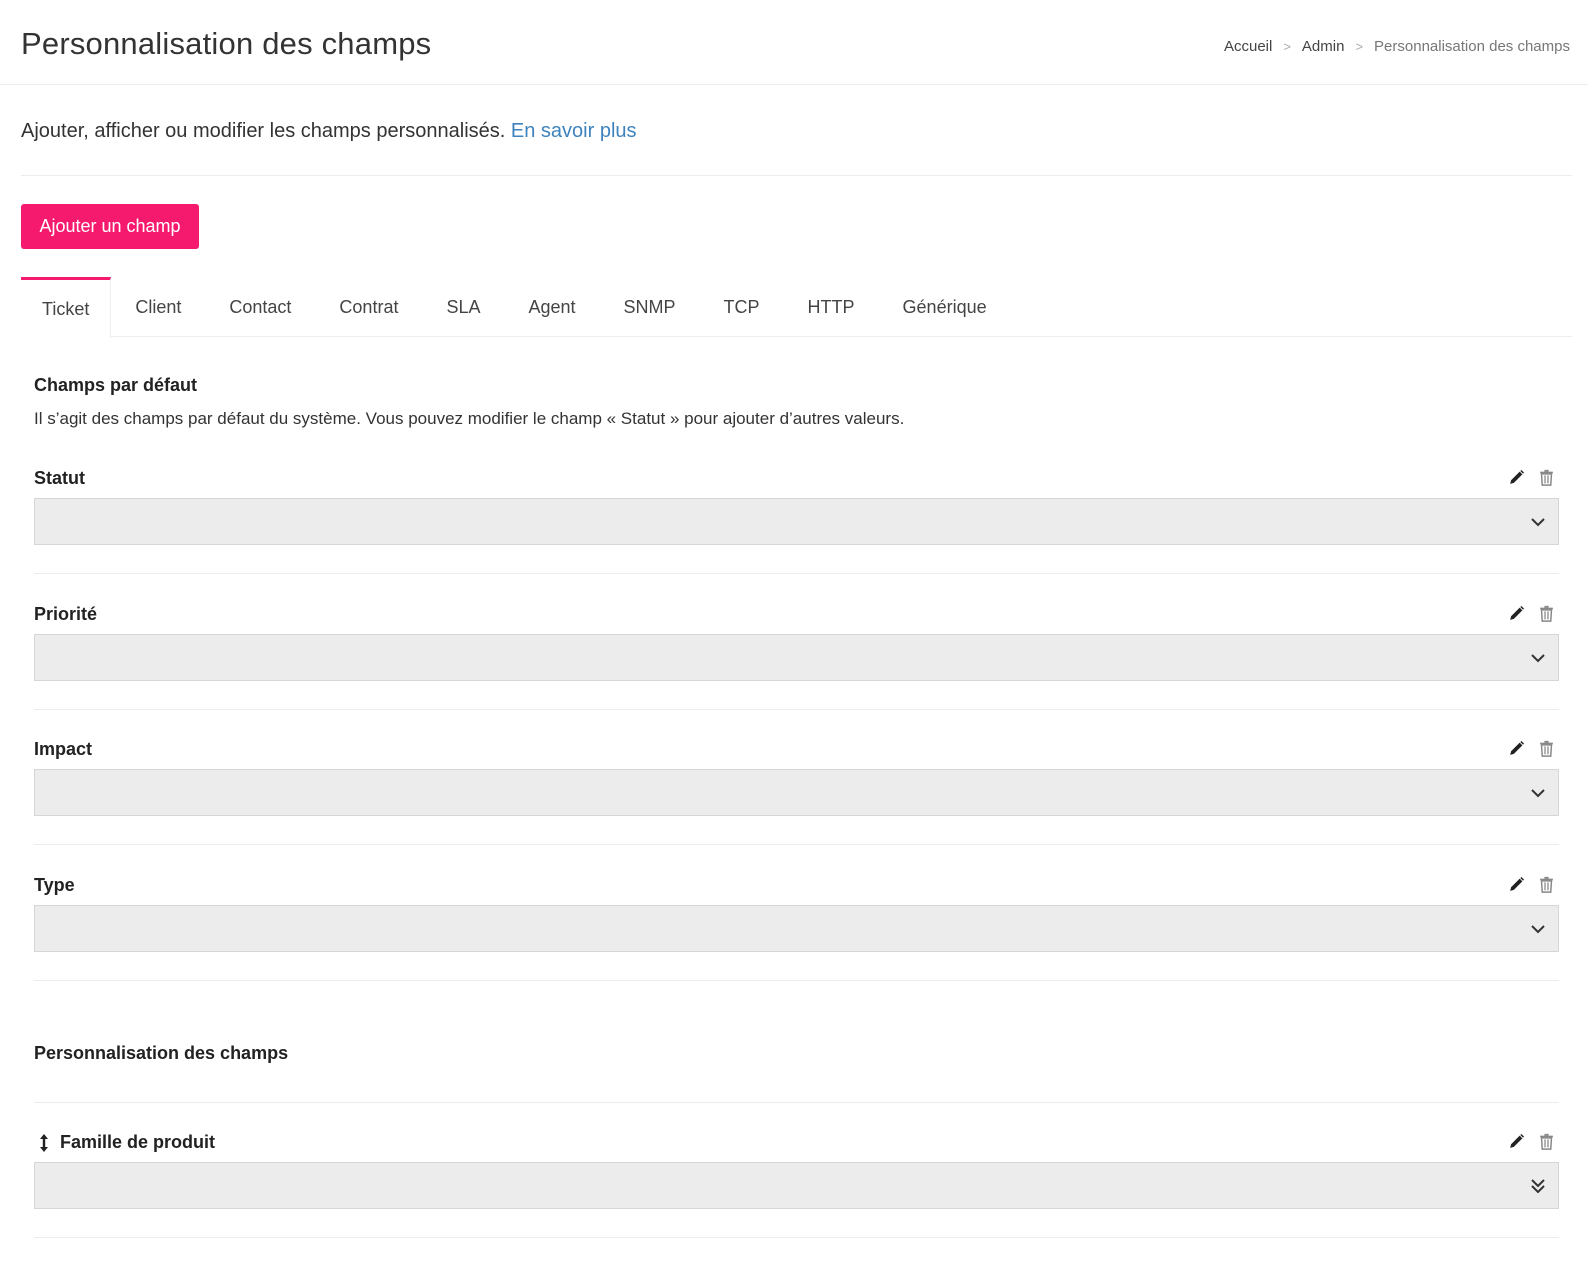 Image resolution: width=1588 pixels, height=1276 pixels. I want to click on double-chevron-down-icon, so click(1538, 1186).